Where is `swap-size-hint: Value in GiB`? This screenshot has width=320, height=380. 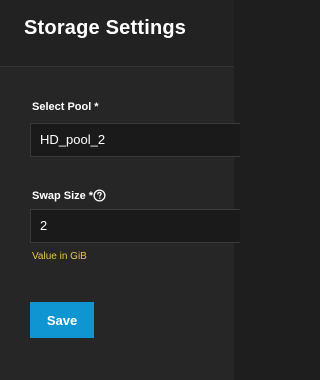
swap-size-hint: Value in GiB is located at coordinates (59, 256).